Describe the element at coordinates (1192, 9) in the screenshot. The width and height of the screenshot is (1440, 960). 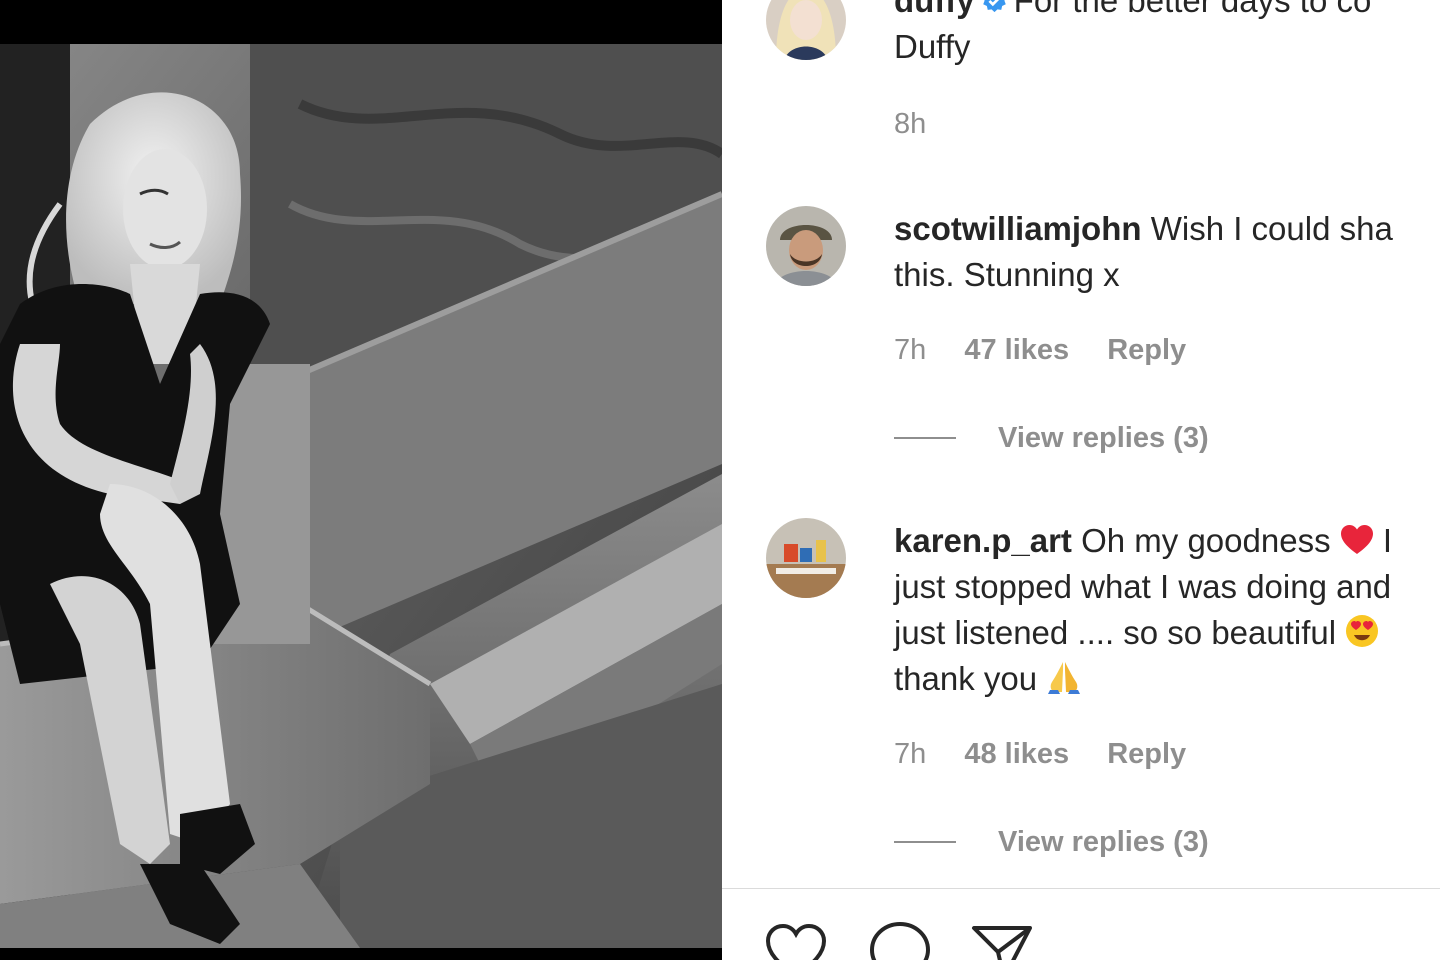
I see `caption-text-line1: For the better days to co` at that location.